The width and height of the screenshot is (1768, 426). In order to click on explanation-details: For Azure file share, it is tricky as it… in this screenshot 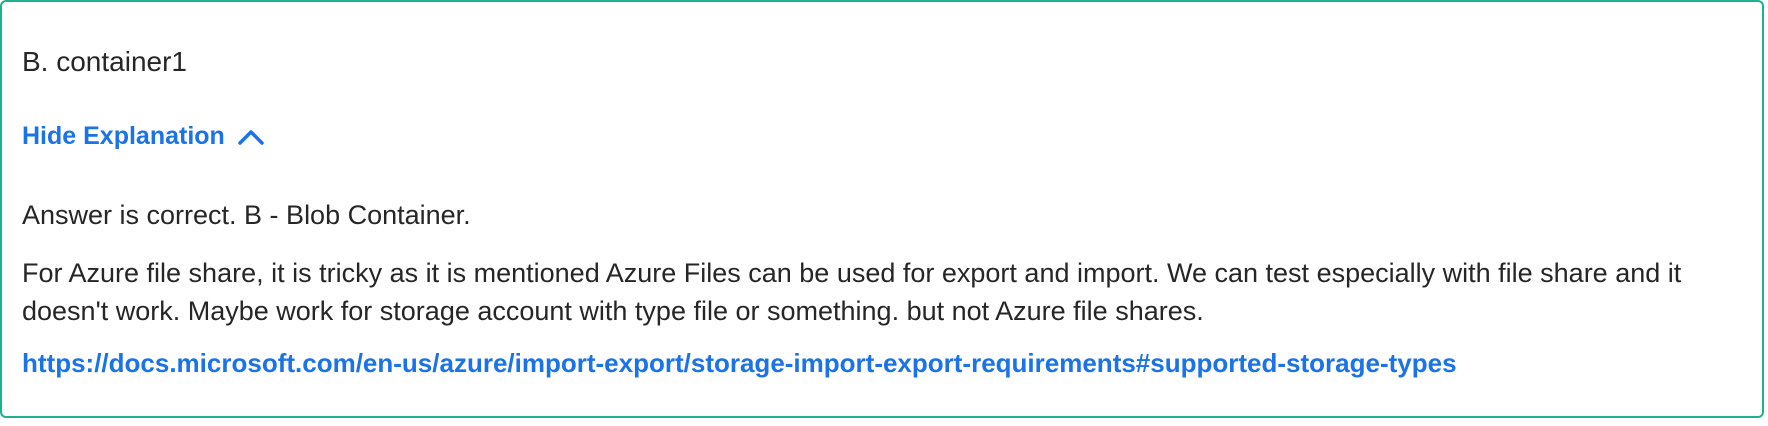, I will do `click(852, 292)`.